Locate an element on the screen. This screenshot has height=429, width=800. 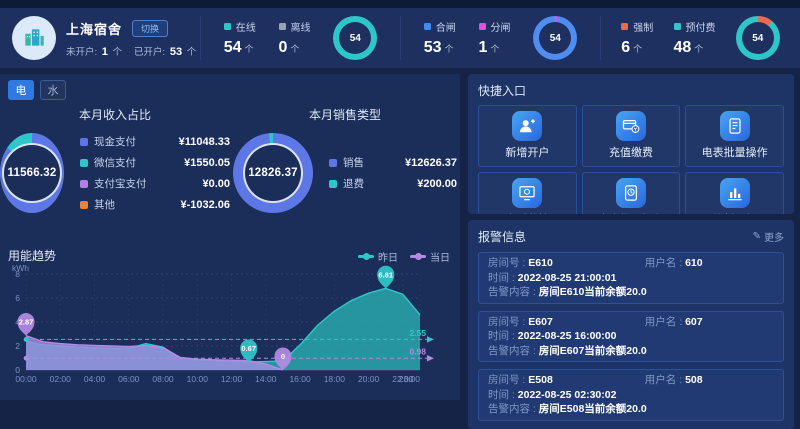
org-substat: 未开户: 1 个 is located at coordinates (94, 51).